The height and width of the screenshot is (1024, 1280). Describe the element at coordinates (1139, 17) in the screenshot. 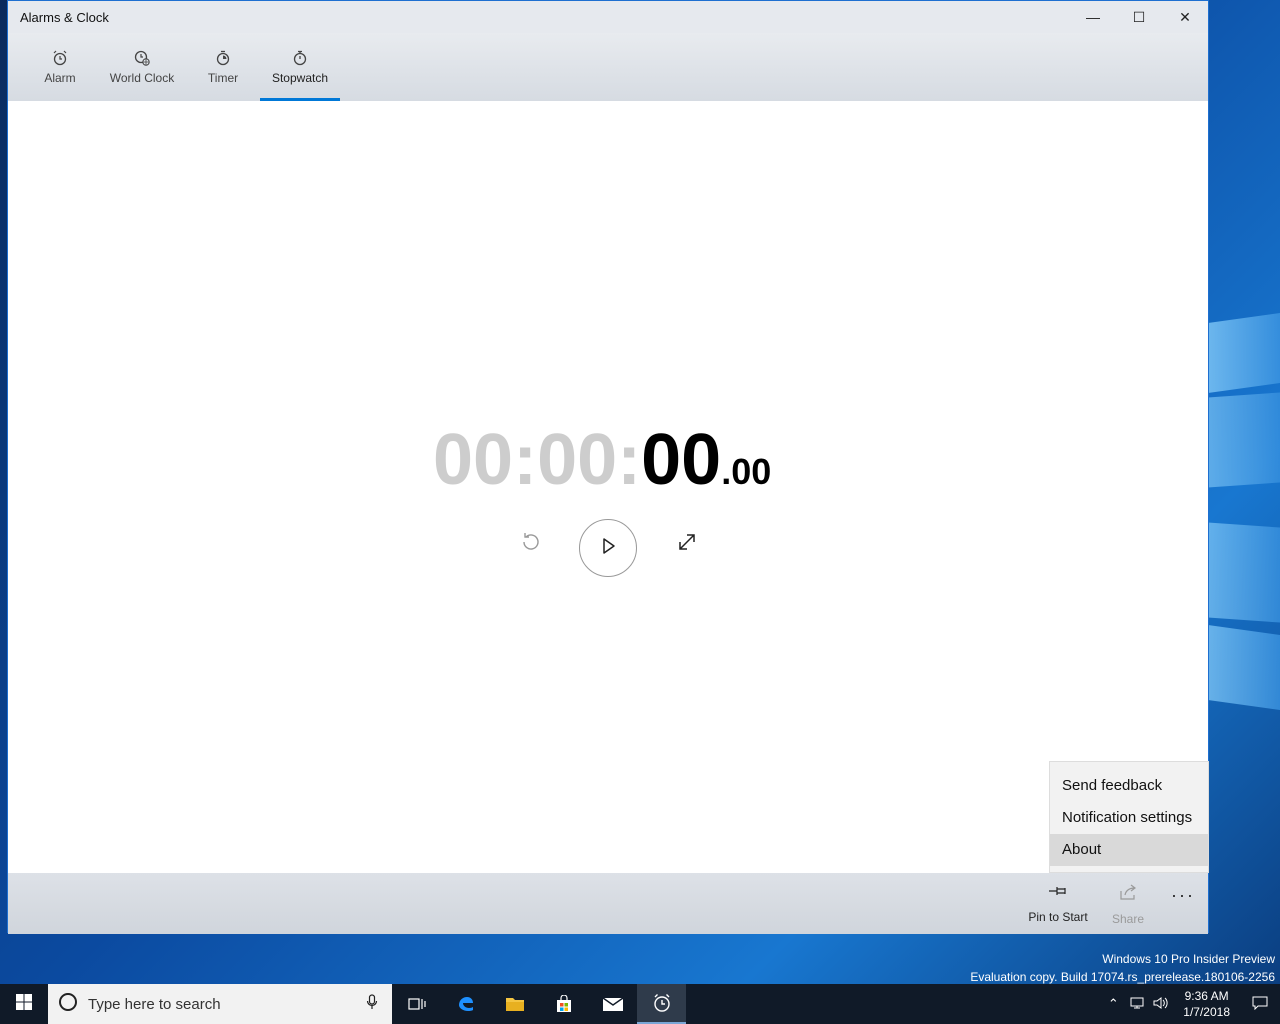

I see `maximize-button: ☐` at that location.